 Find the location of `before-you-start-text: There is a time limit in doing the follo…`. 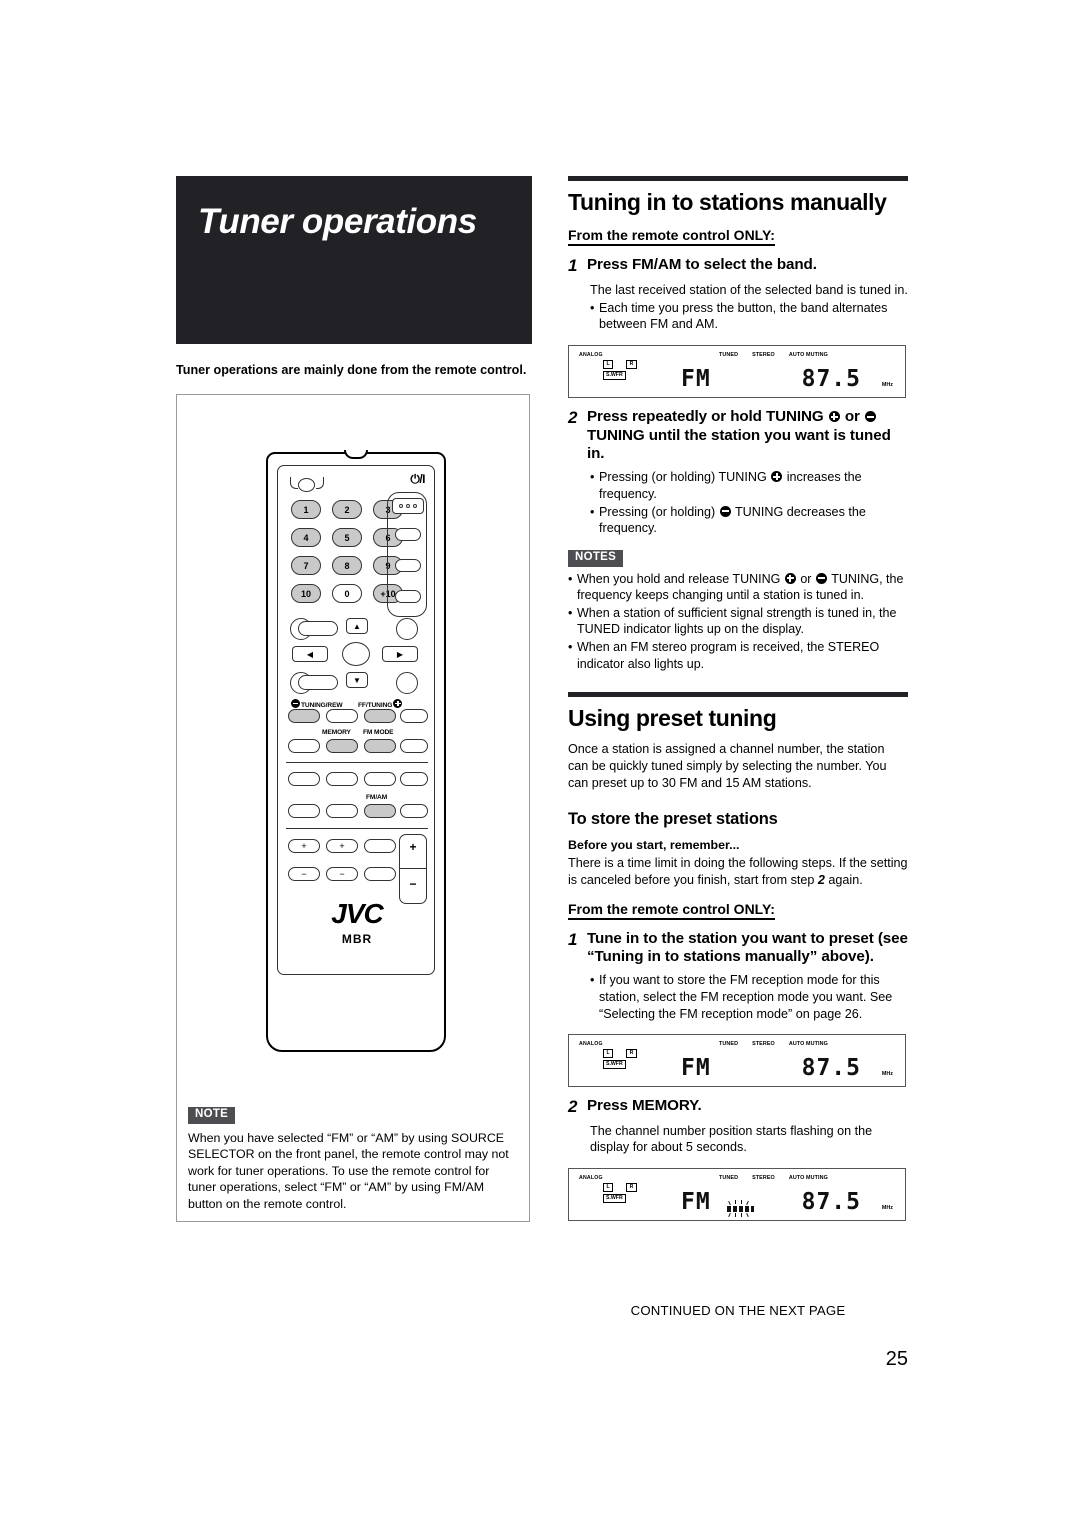

before-you-start-text: There is a time limit in doing the follo… is located at coordinates (738, 871).